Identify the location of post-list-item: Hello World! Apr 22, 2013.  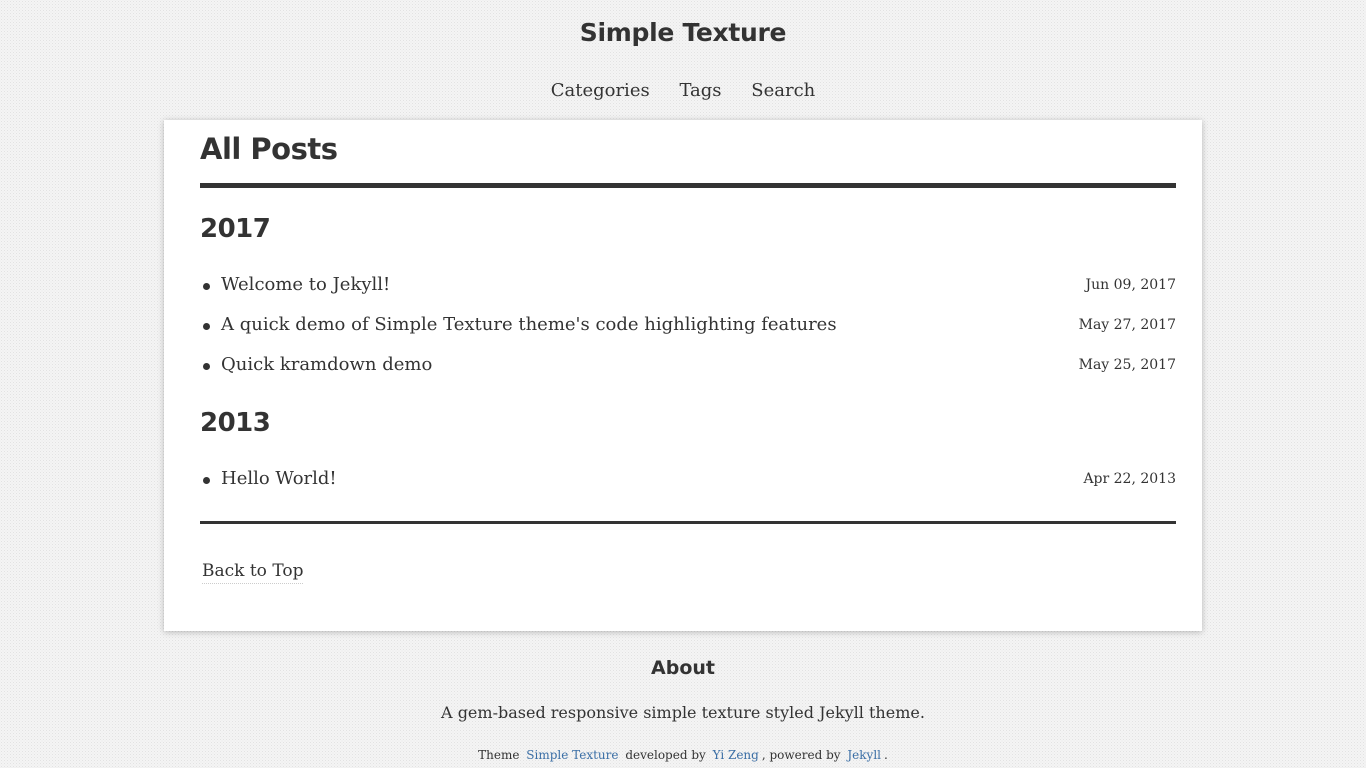
(688, 481).